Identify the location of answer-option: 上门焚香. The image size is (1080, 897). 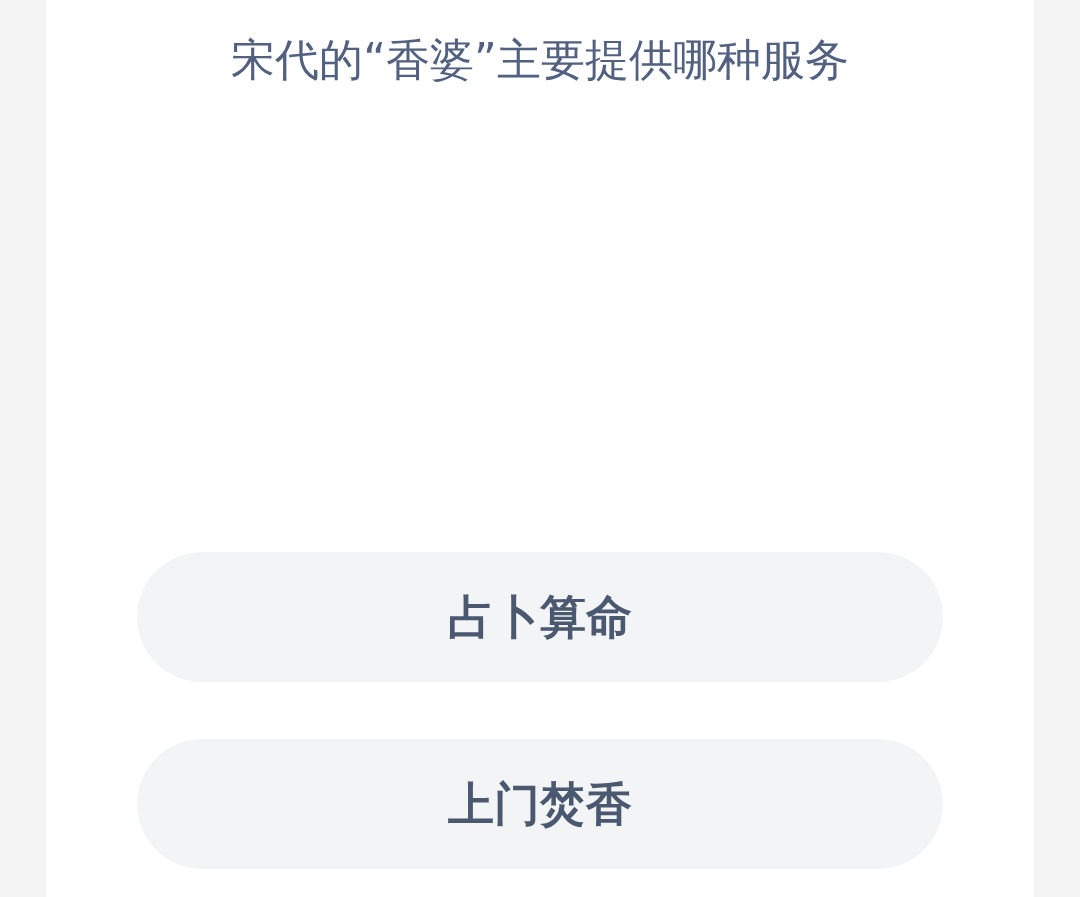
(540, 804).